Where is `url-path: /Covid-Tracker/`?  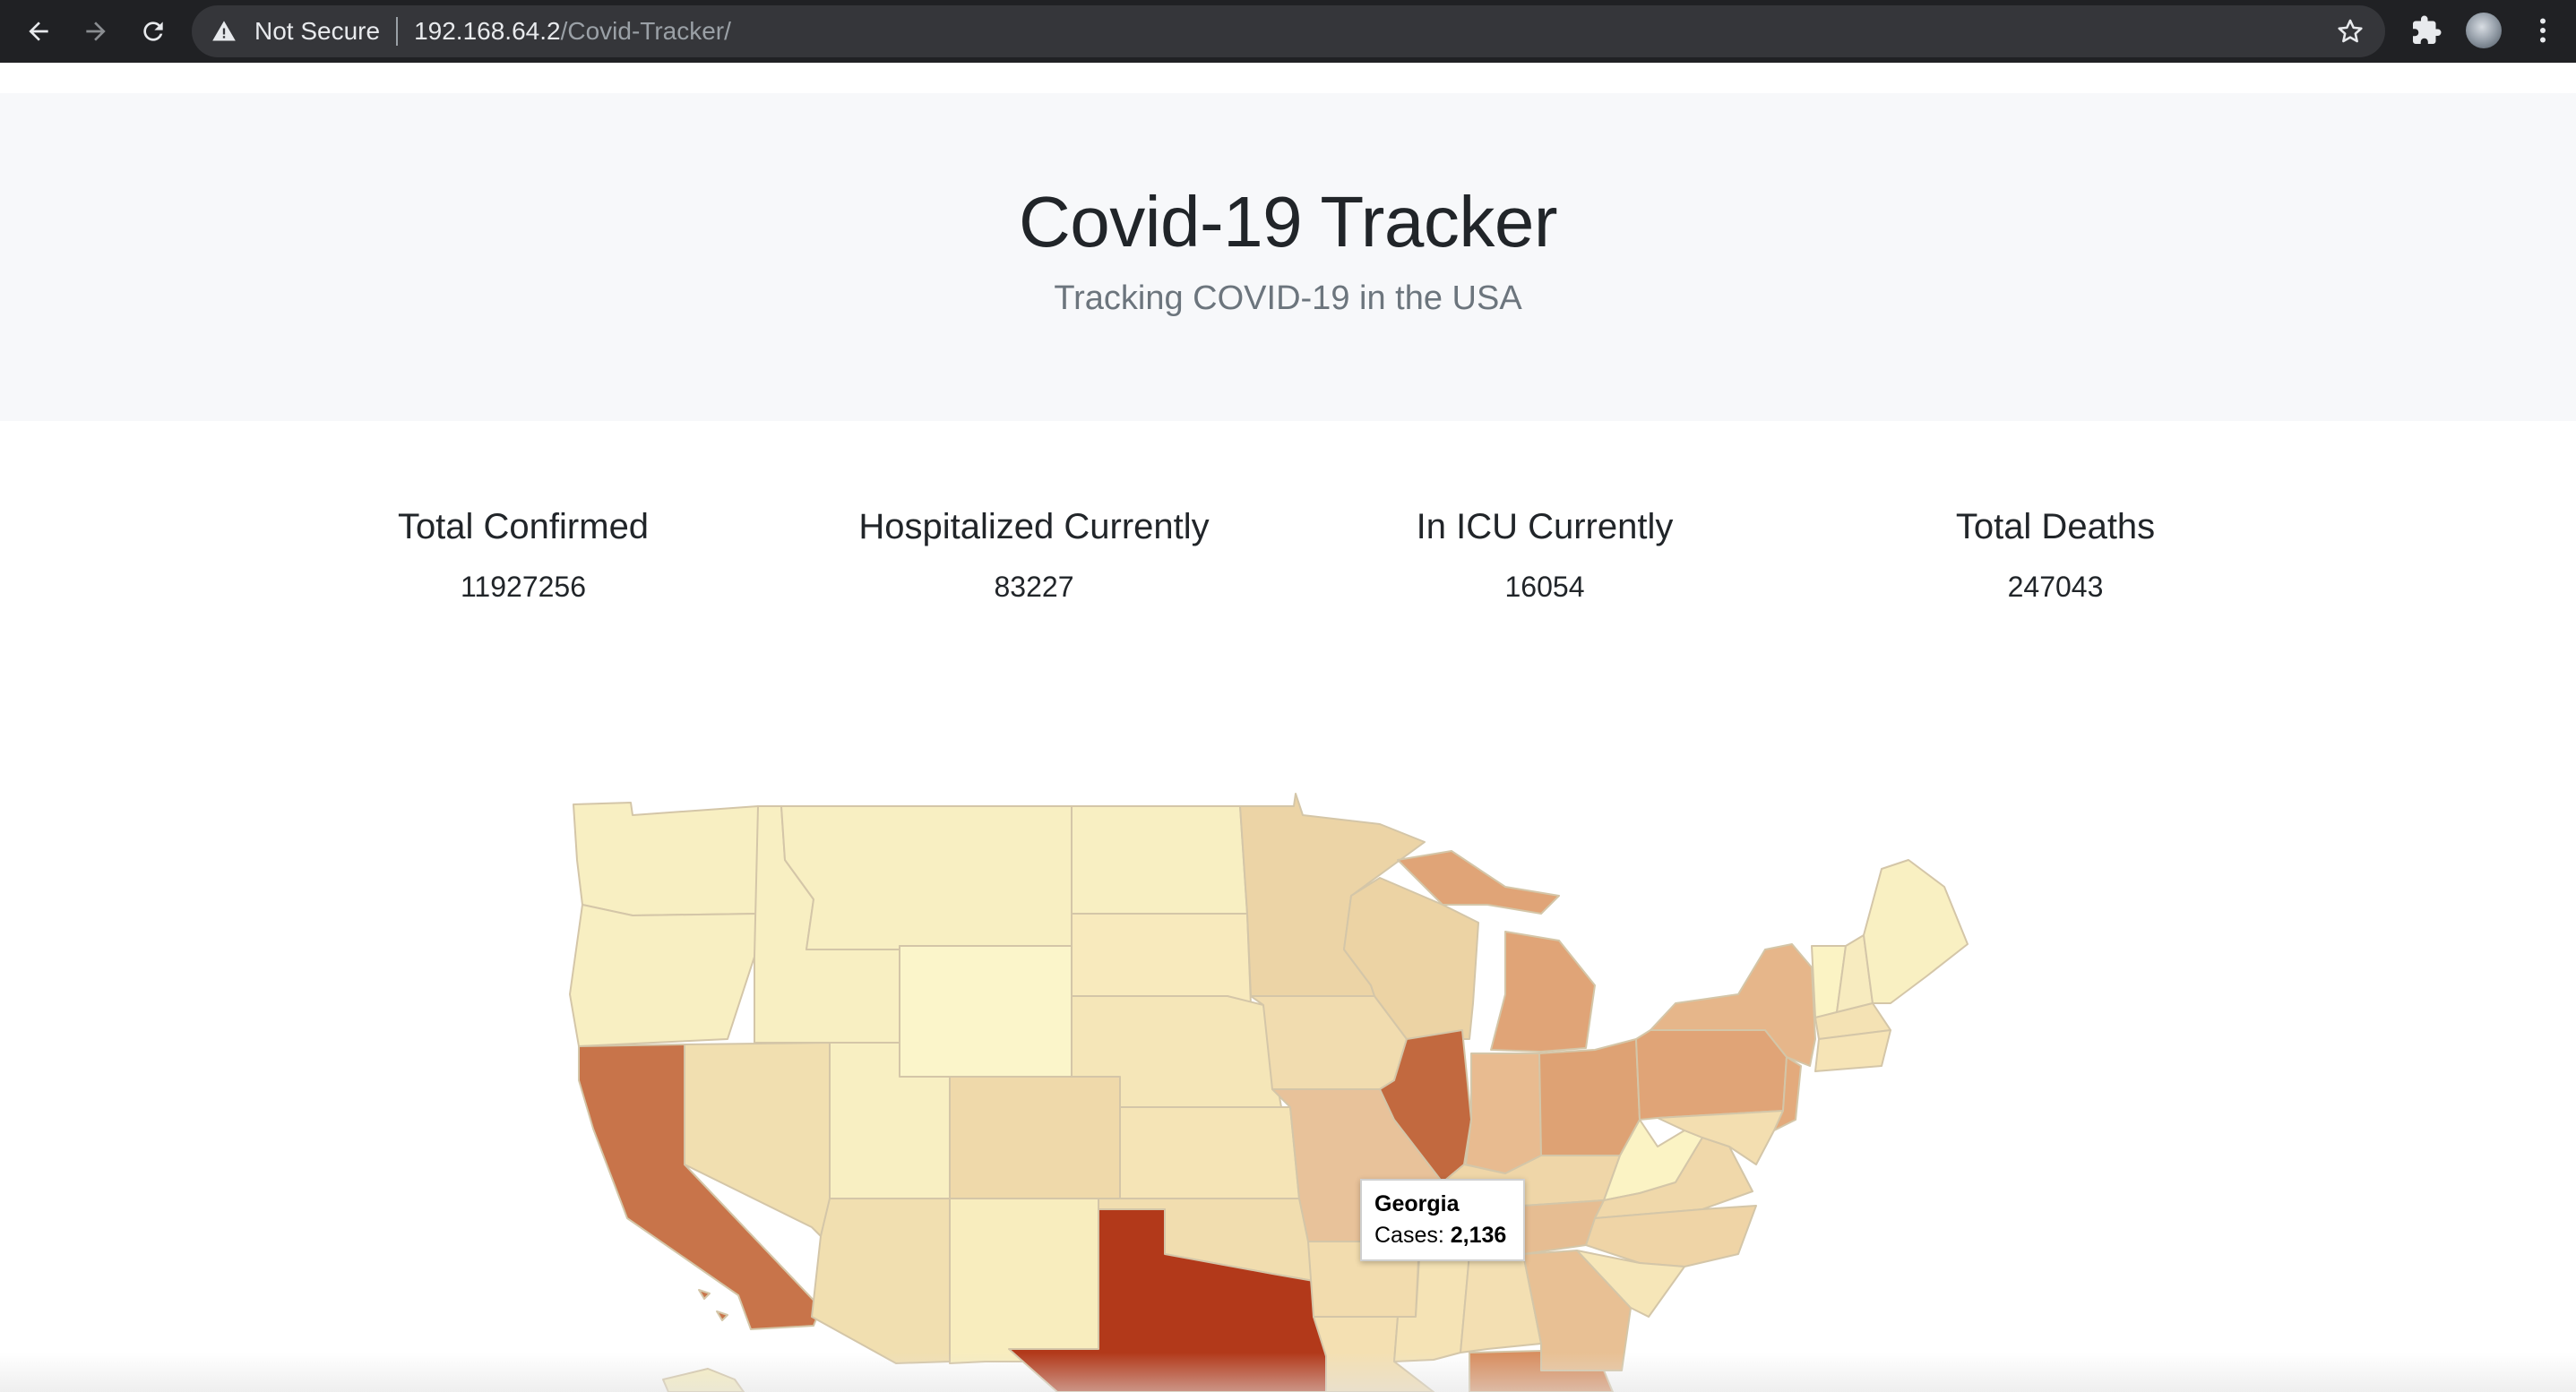
url-path: /Covid-Tracker/ is located at coordinates (645, 31).